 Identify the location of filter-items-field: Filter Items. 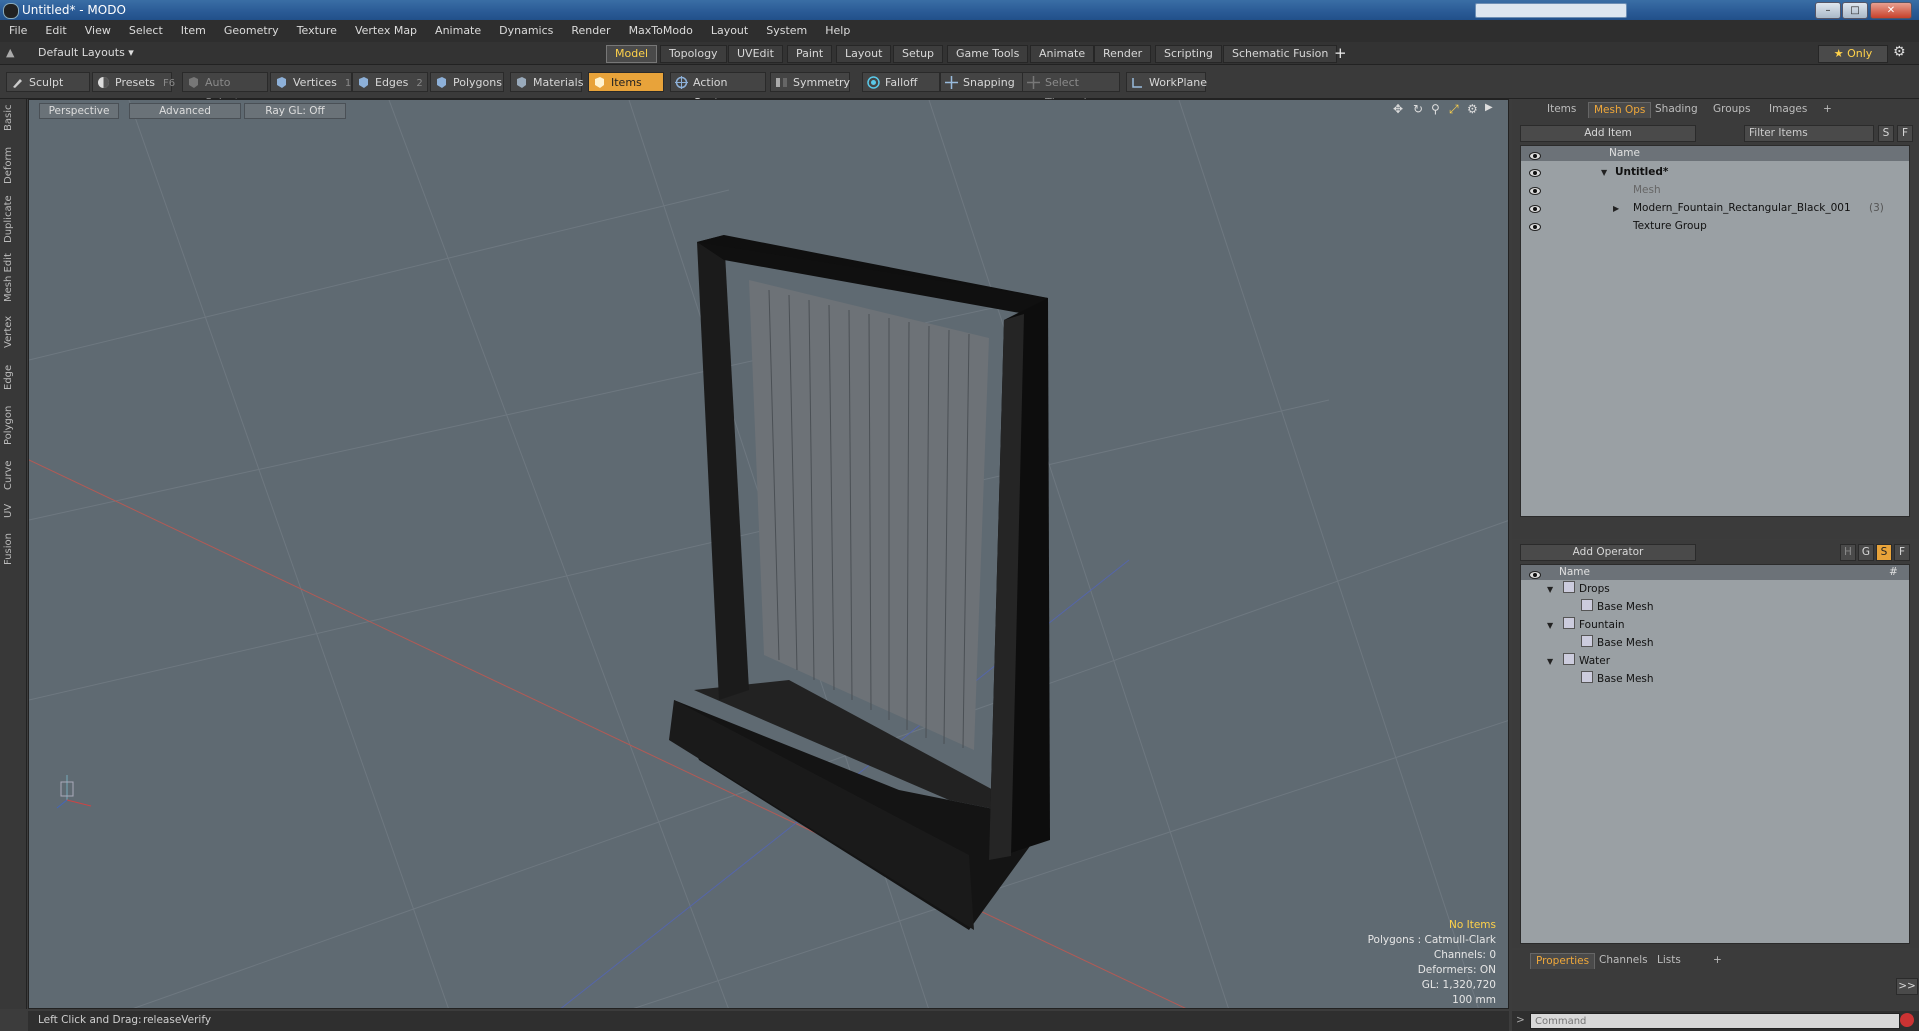
(1809, 133).